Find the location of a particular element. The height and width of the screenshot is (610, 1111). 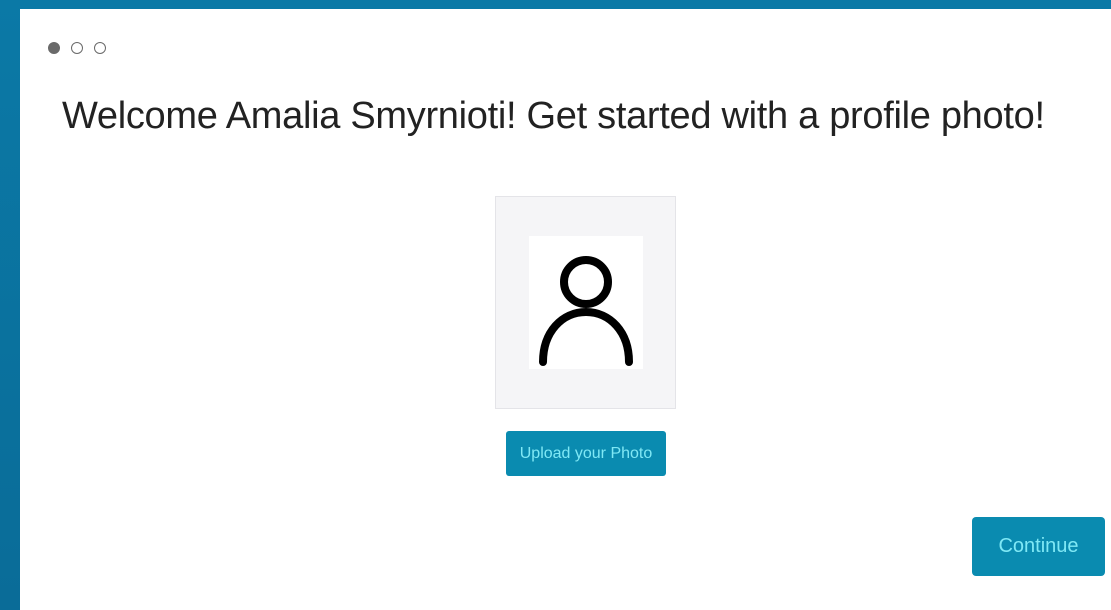

profile-photo-frame is located at coordinates (585, 302).